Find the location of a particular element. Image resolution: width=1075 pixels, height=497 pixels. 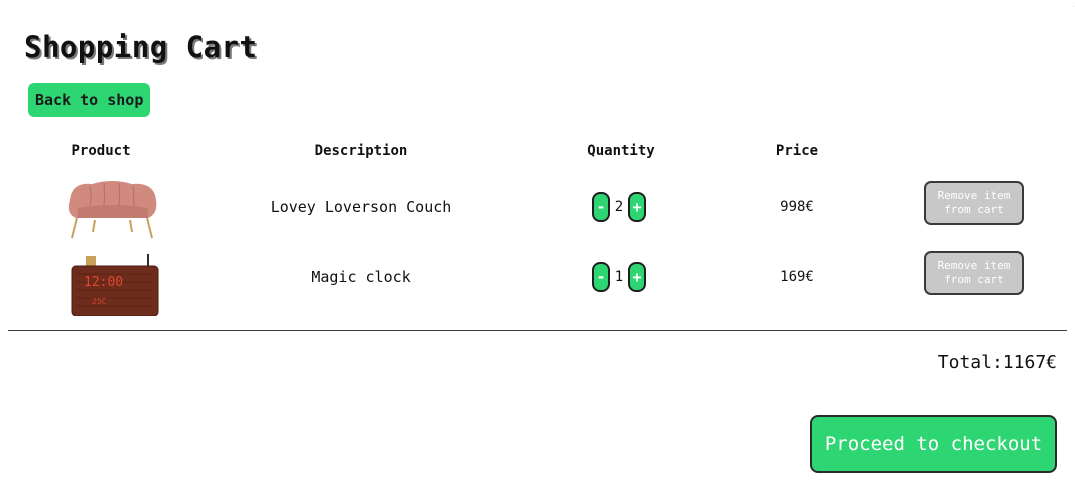

svg-text: 12:00 is located at coordinates (103, 282).